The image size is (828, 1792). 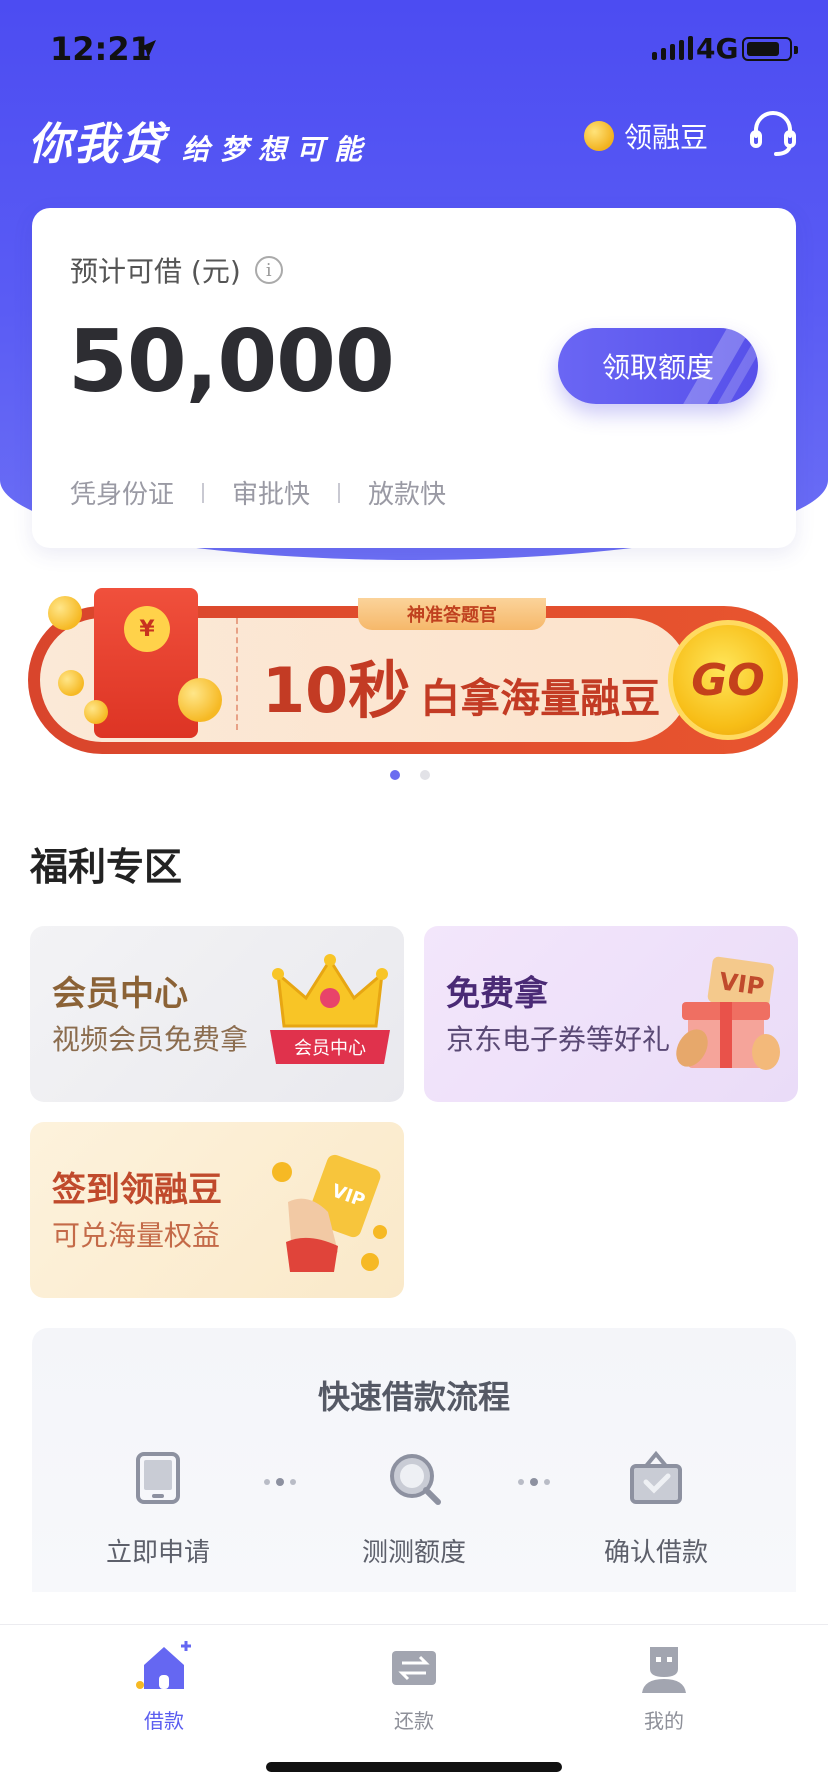 What do you see at coordinates (413, 1397) in the screenshot?
I see `flow-title: 快速借款流程` at bounding box center [413, 1397].